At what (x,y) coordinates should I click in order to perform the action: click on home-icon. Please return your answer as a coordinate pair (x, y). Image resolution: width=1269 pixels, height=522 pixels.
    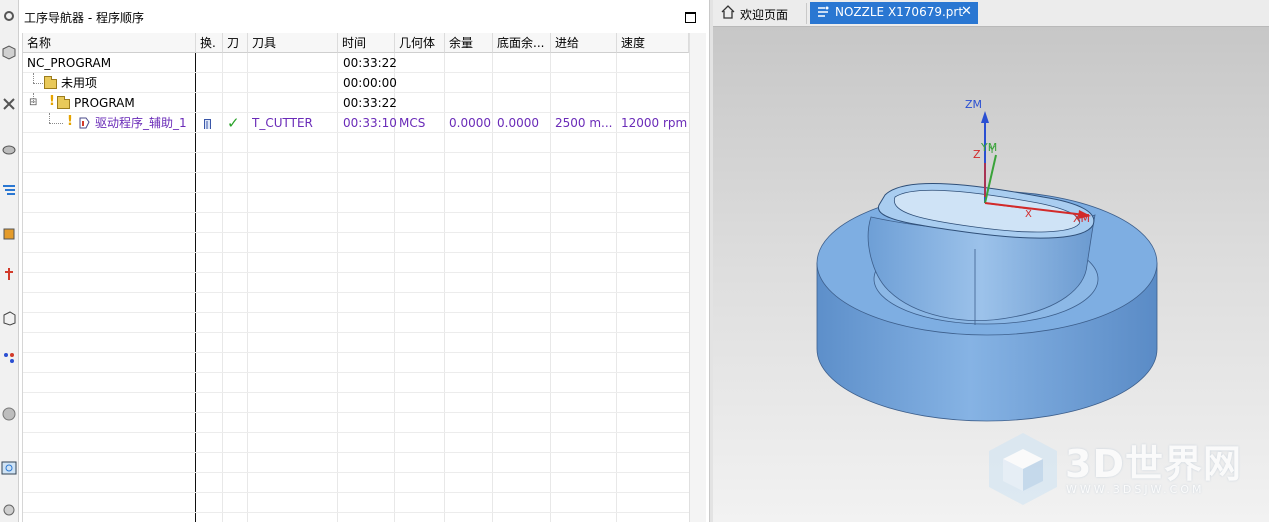
    Looking at the image, I should click on (728, 12).